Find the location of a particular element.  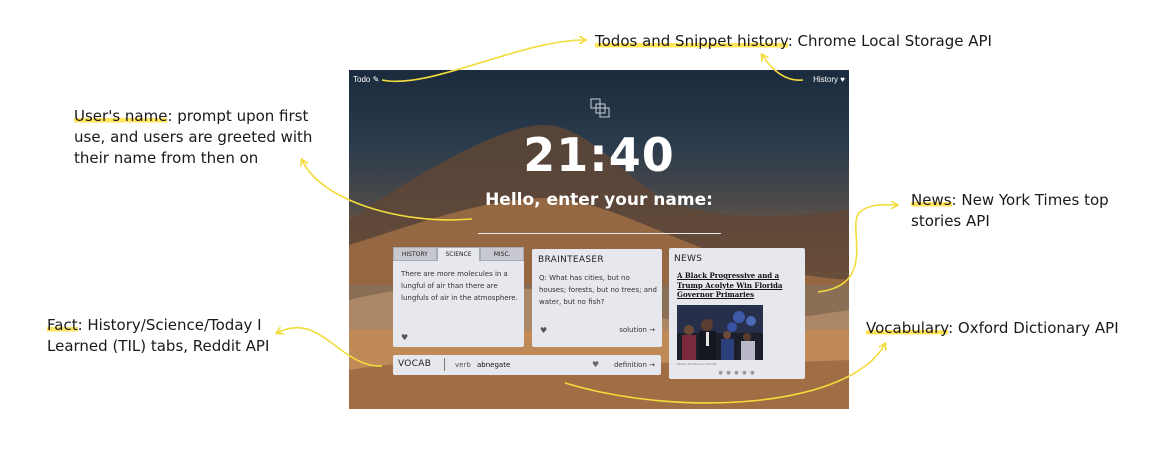

annotation-news: News: New York Times top stories API is located at coordinates (1011, 211).